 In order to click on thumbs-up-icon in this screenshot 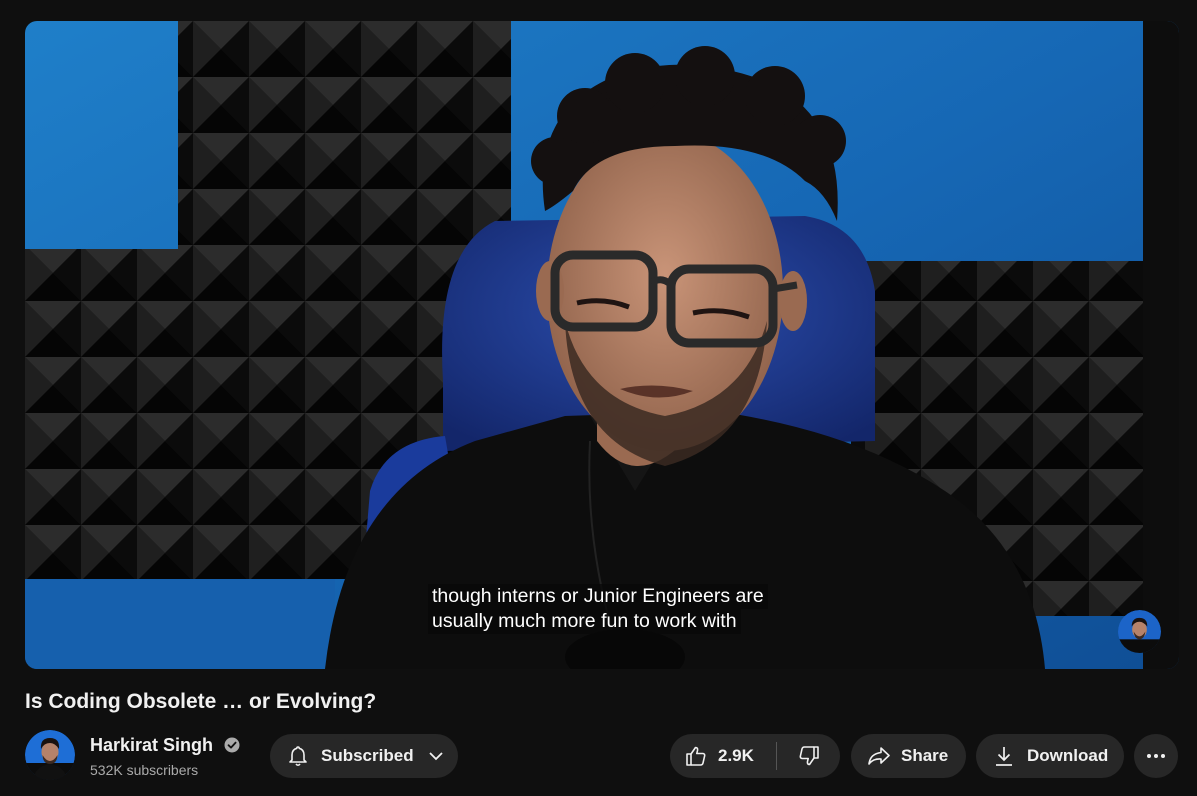, I will do `click(696, 756)`.